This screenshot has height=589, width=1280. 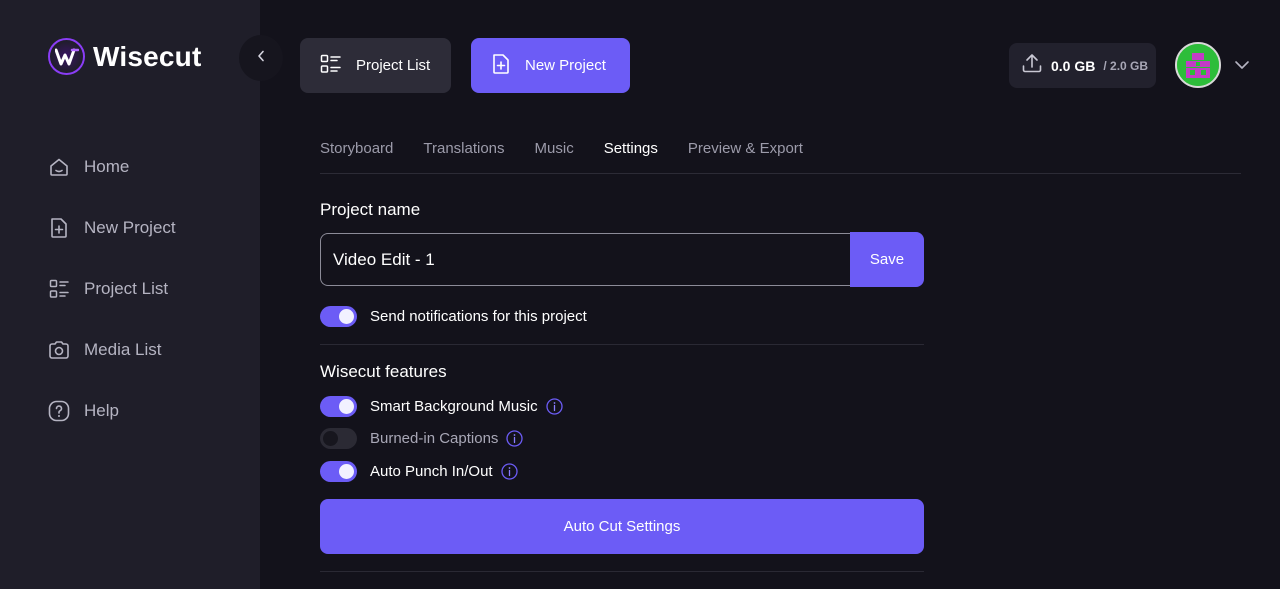 I want to click on help-icon, so click(x=59, y=411).